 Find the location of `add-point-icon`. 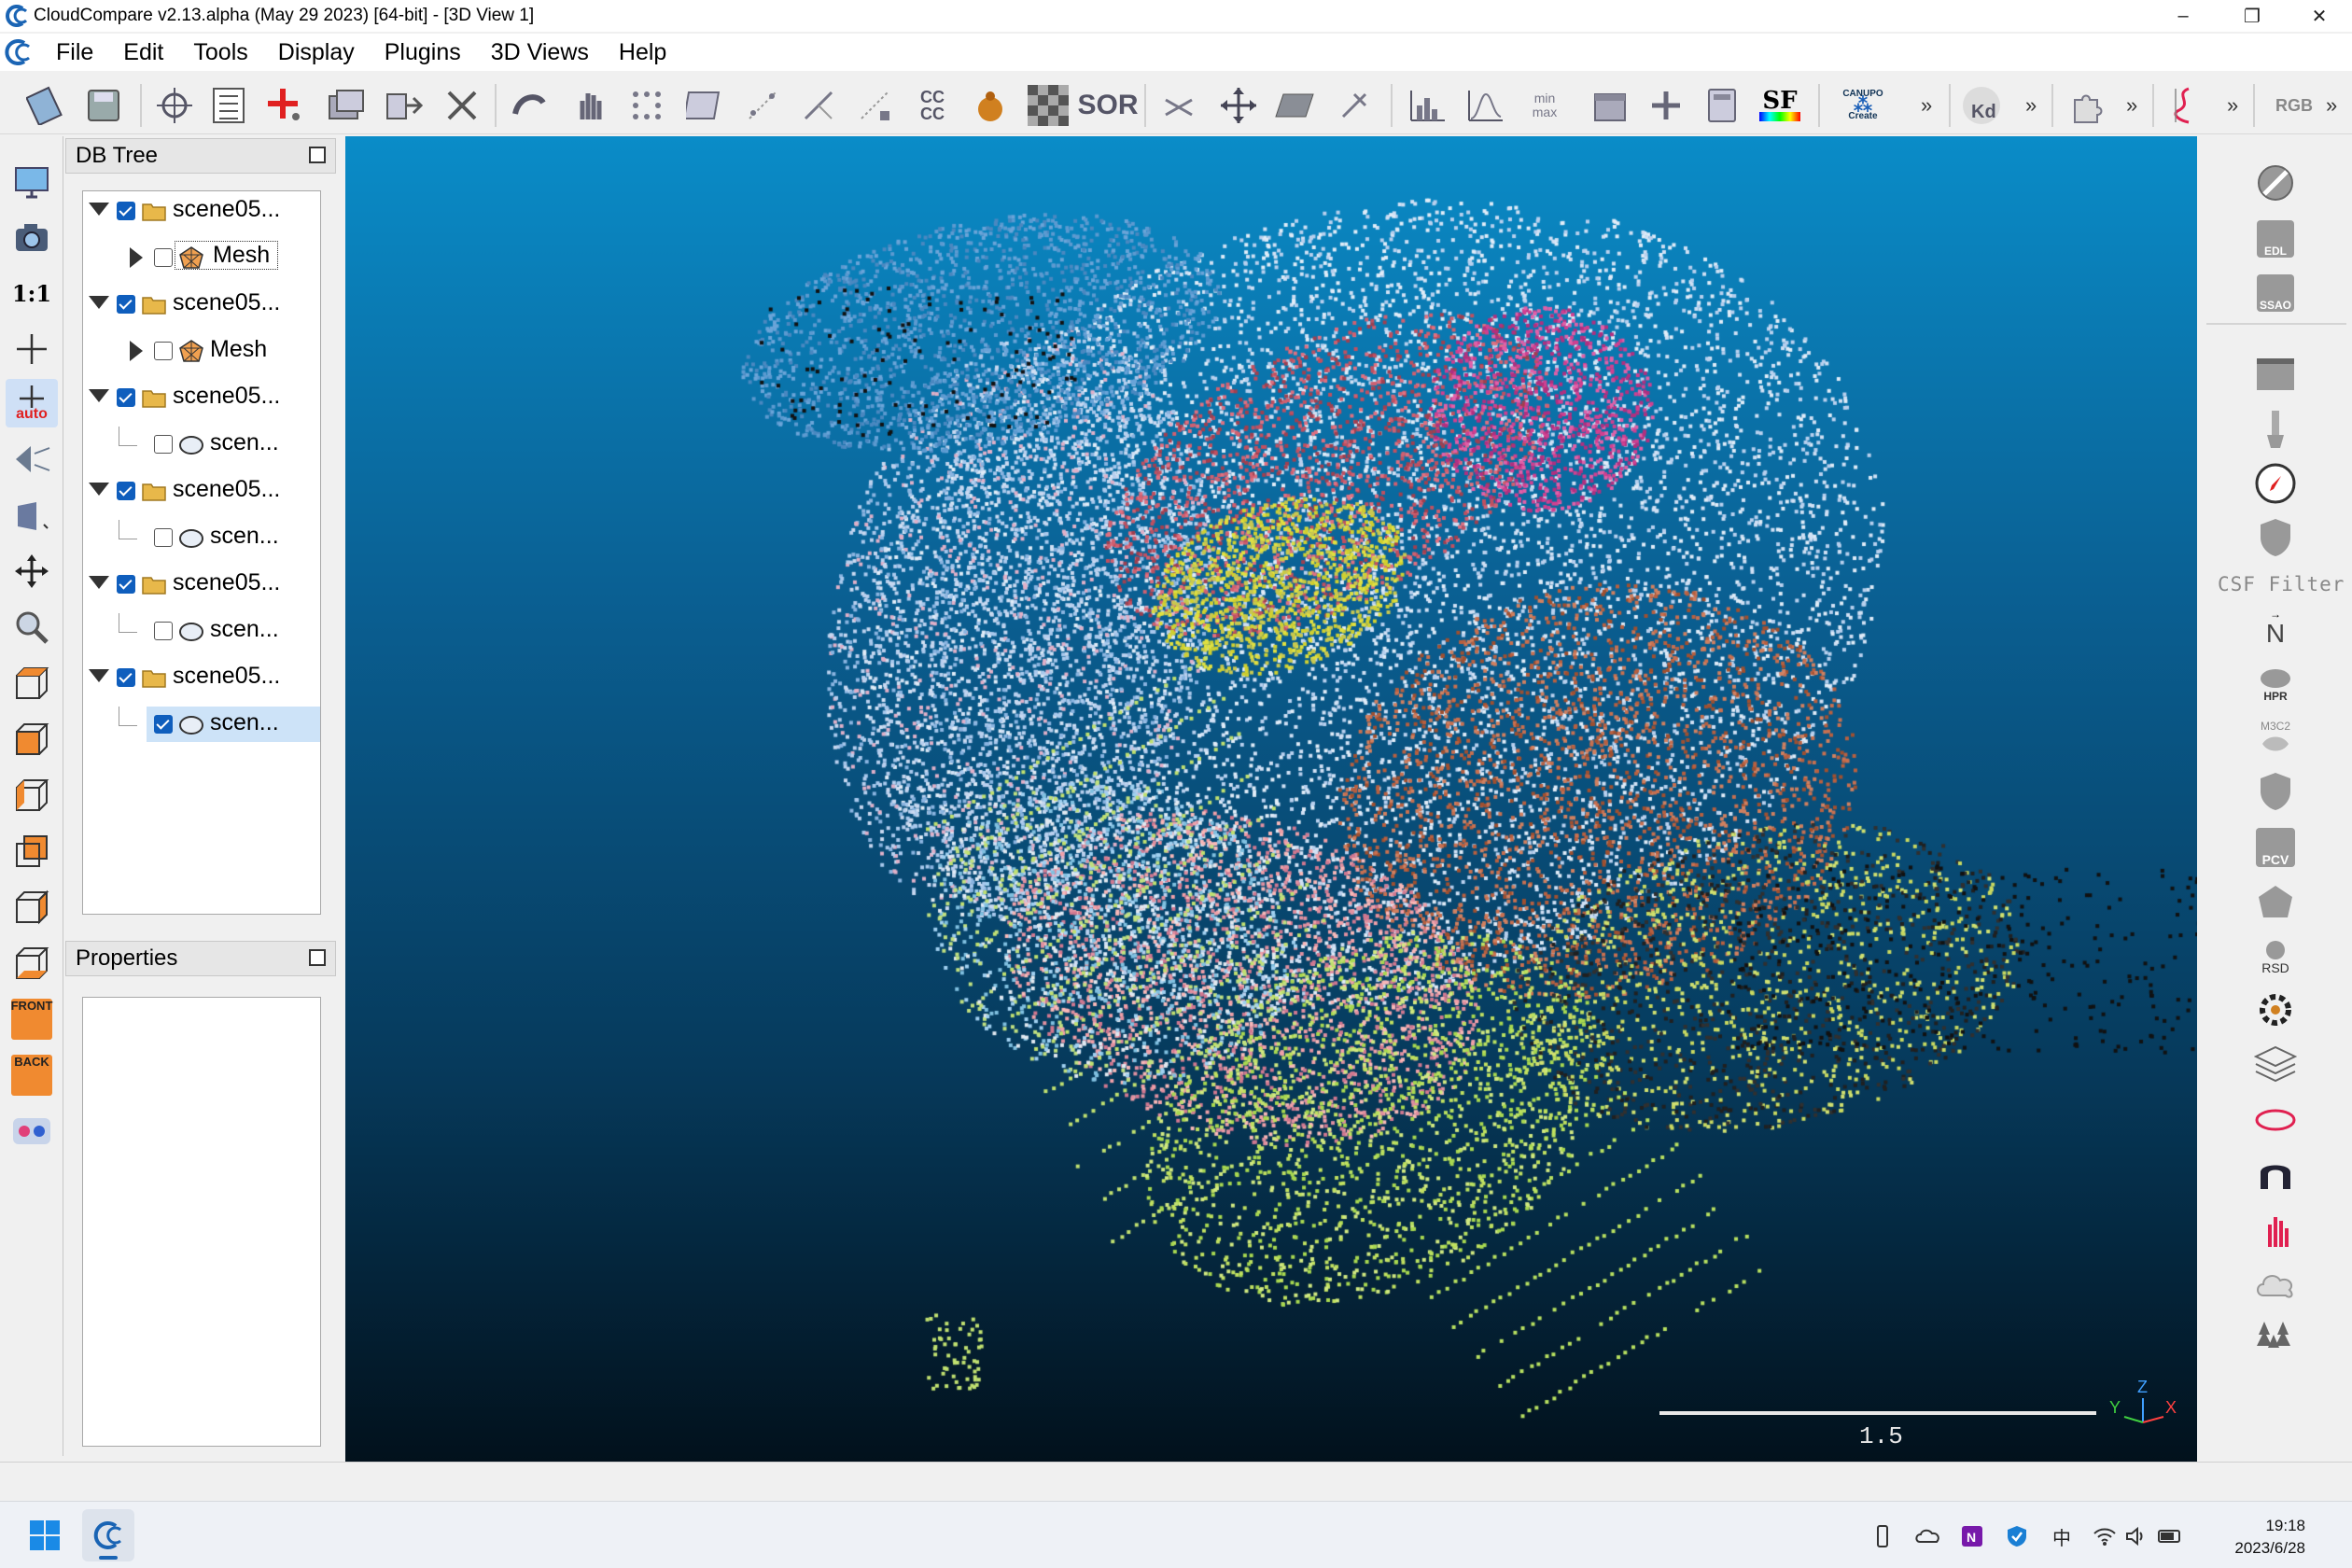

add-point-icon is located at coordinates (284, 105).